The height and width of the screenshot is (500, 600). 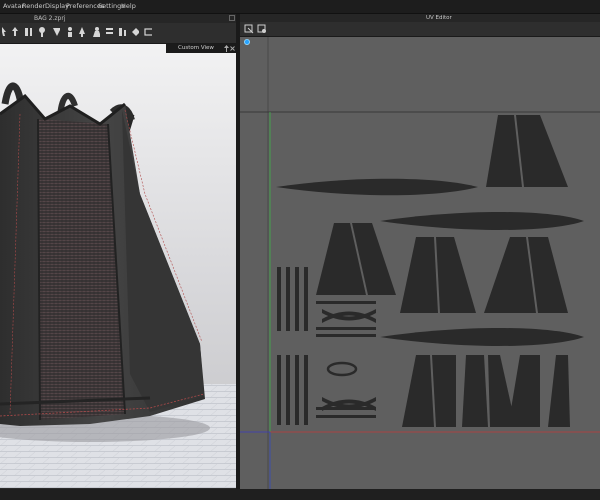 I want to click on pin-icon, so click(x=42, y=32).